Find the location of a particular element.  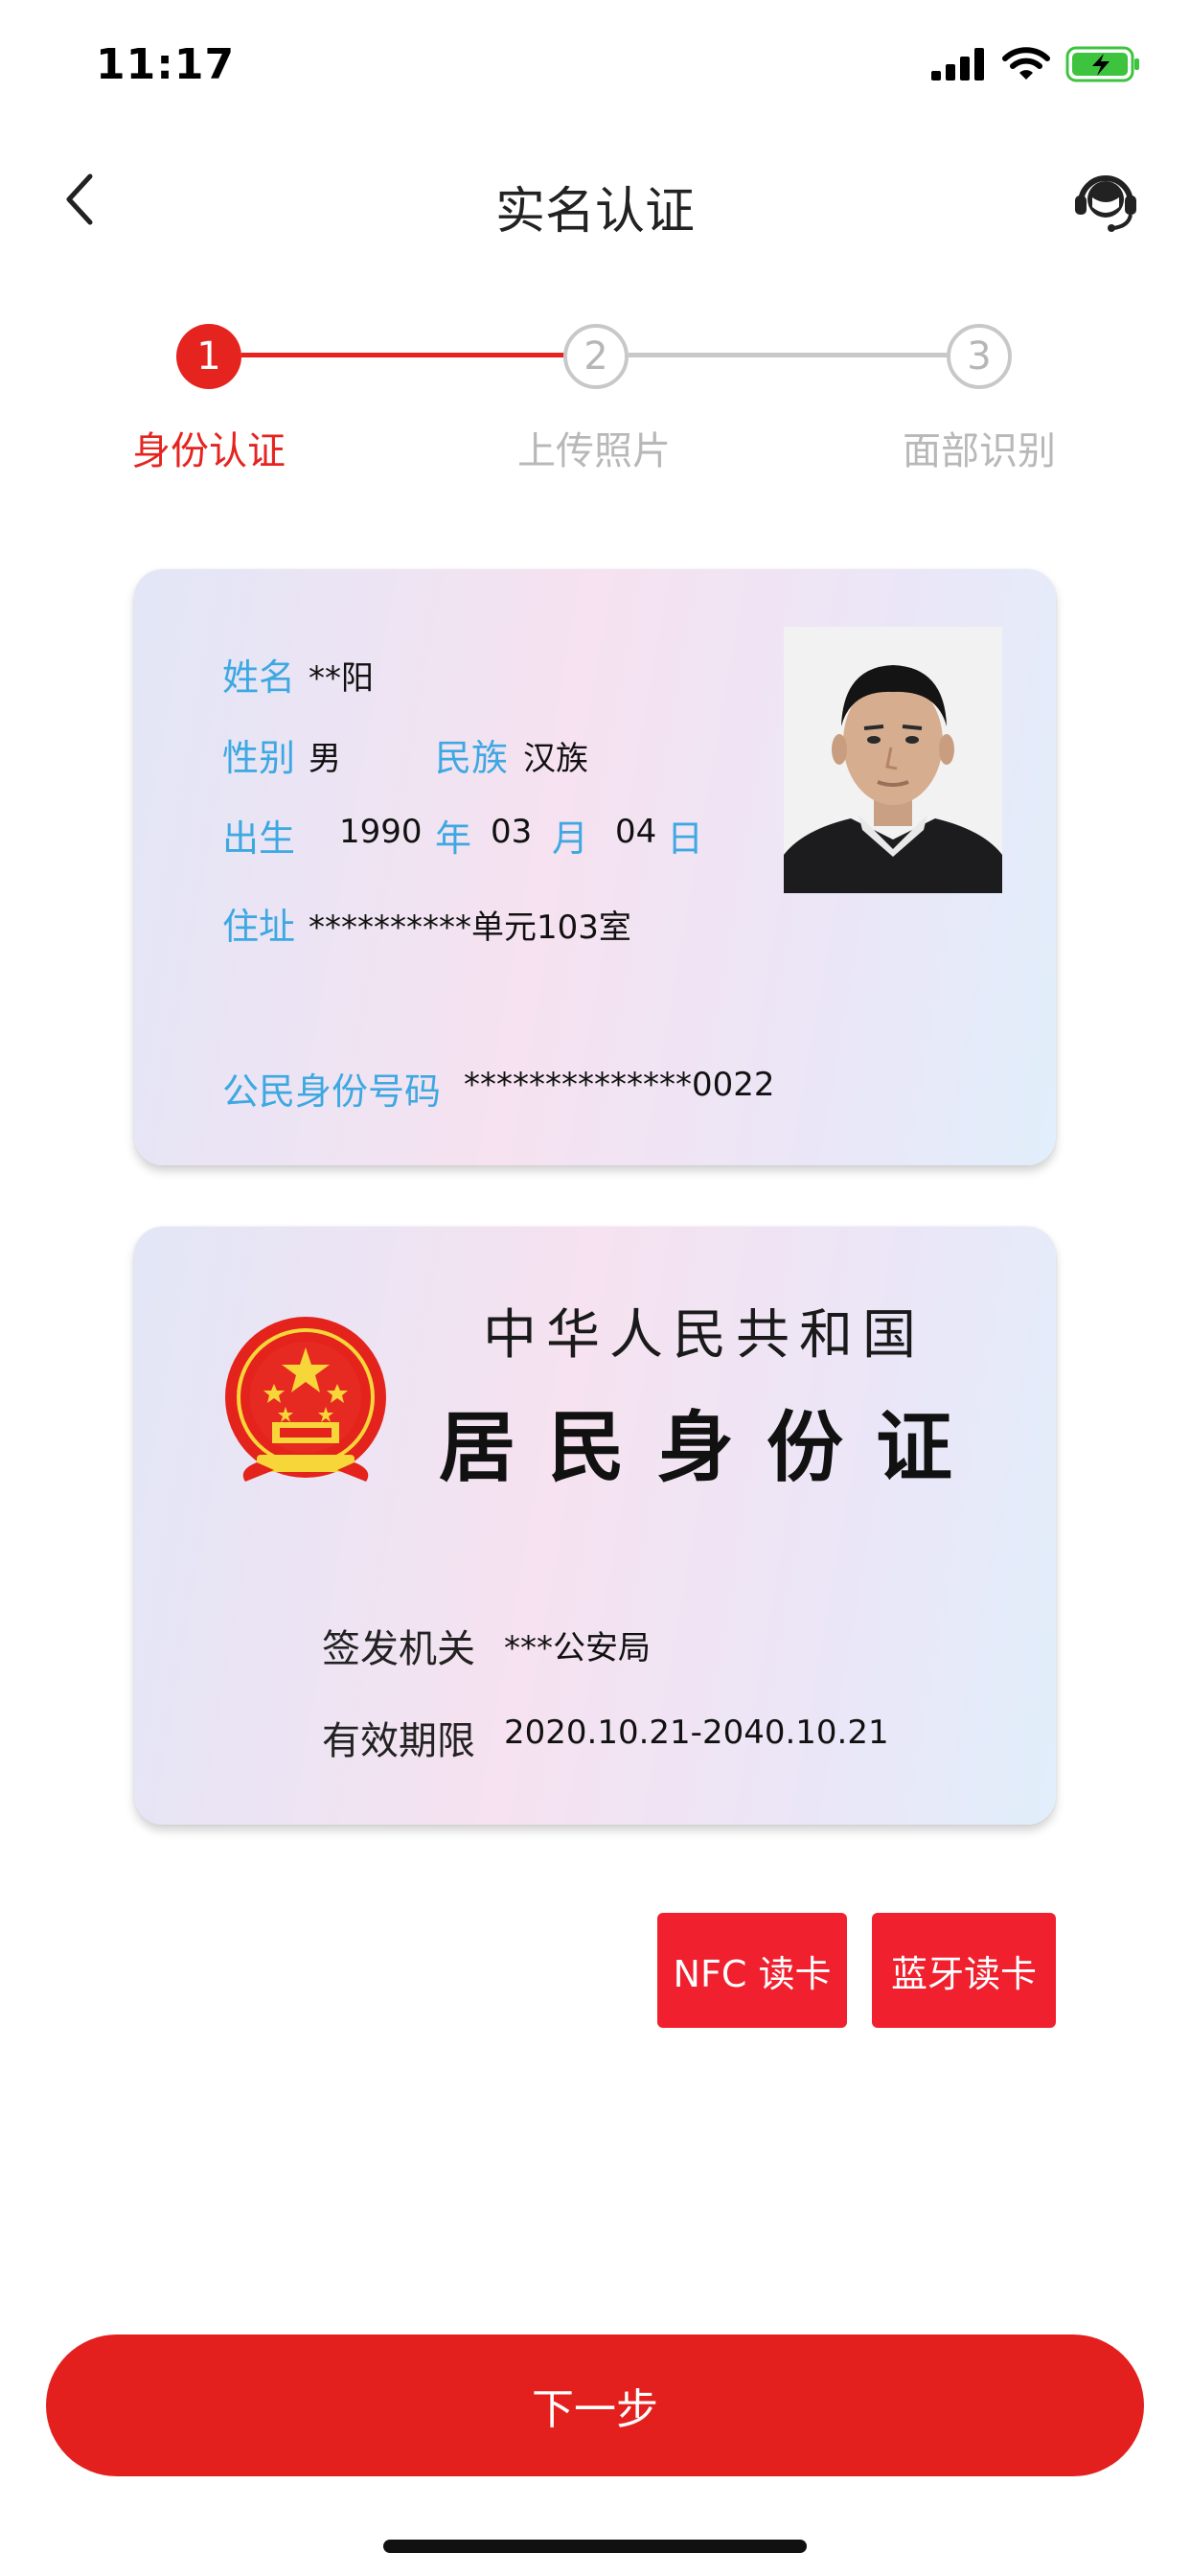

home-indicator is located at coordinates (595, 2546).